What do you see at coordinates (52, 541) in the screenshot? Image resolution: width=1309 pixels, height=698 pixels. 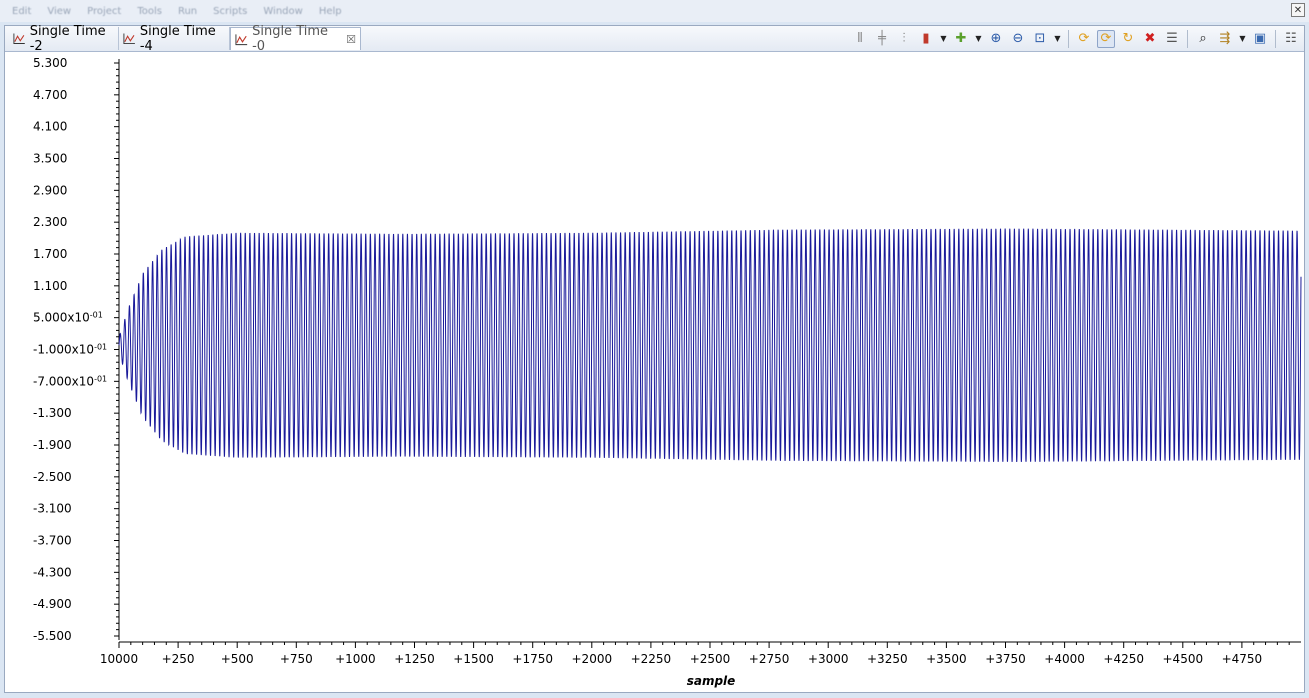 I see `y-tick-label: -3.700` at bounding box center [52, 541].